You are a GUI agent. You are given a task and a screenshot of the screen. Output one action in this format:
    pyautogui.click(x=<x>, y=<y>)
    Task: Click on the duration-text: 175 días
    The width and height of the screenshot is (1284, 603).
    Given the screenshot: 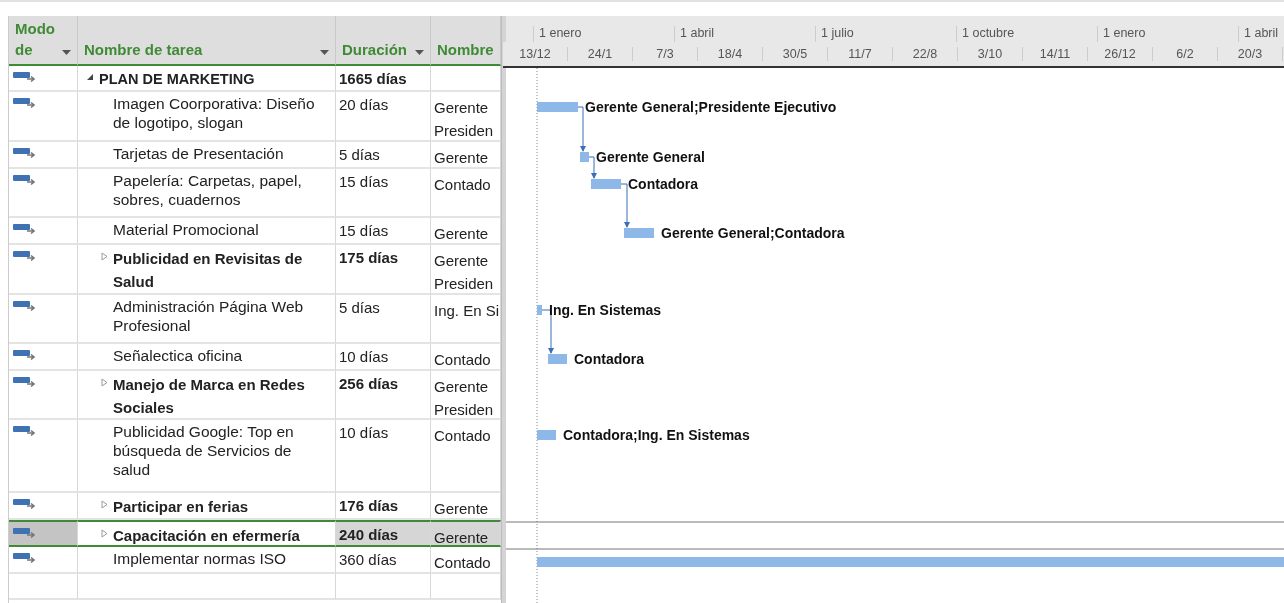 What is the action you would take?
    pyautogui.click(x=369, y=257)
    